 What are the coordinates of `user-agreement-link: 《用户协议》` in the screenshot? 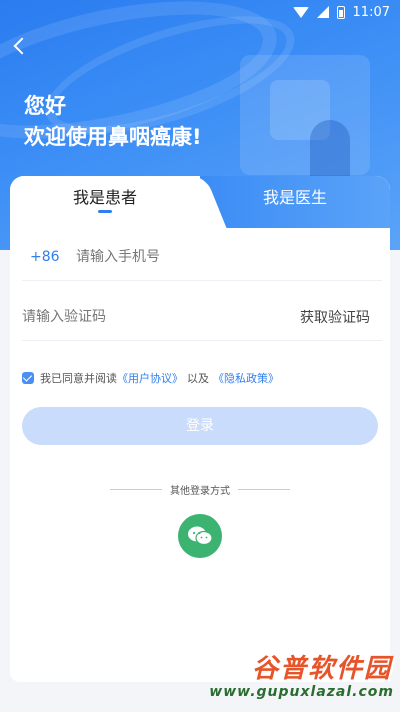 It's located at (150, 378).